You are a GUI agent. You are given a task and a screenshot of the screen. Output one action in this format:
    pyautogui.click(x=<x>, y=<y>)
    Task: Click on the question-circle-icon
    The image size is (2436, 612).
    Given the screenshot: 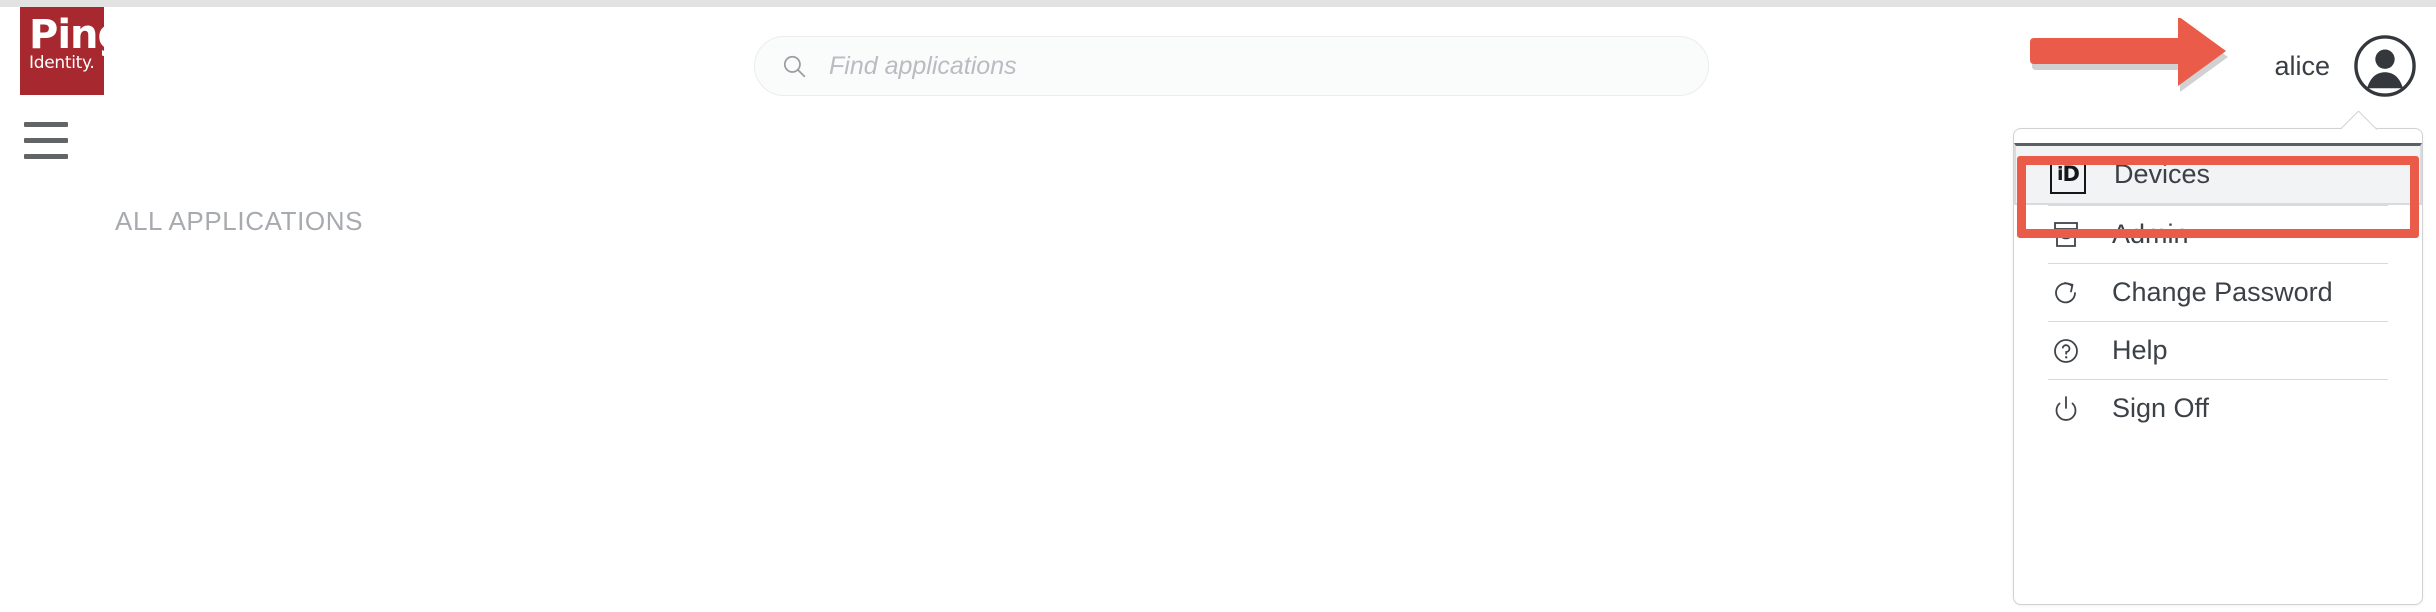 What is the action you would take?
    pyautogui.click(x=2066, y=351)
    